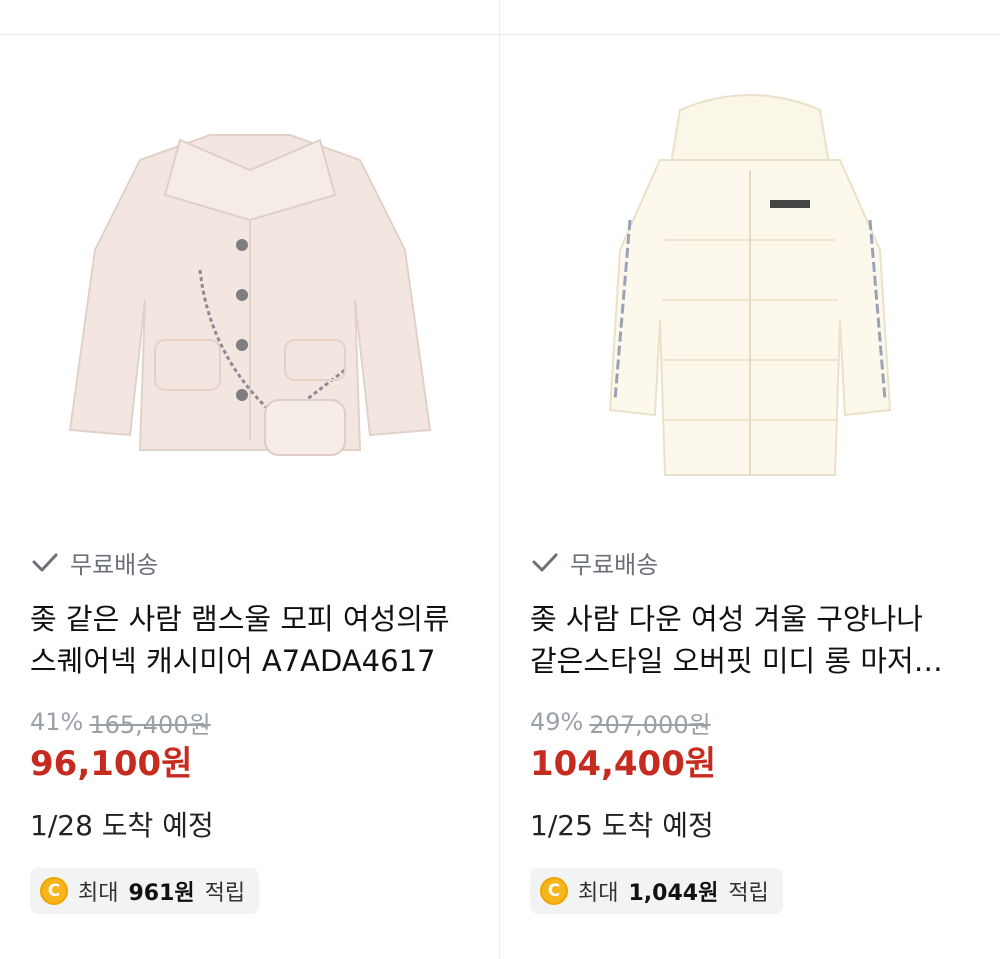 This screenshot has width=1000, height=959. Describe the element at coordinates (750, 722) in the screenshot. I see `original-price-row: 49% 207,000원` at that location.